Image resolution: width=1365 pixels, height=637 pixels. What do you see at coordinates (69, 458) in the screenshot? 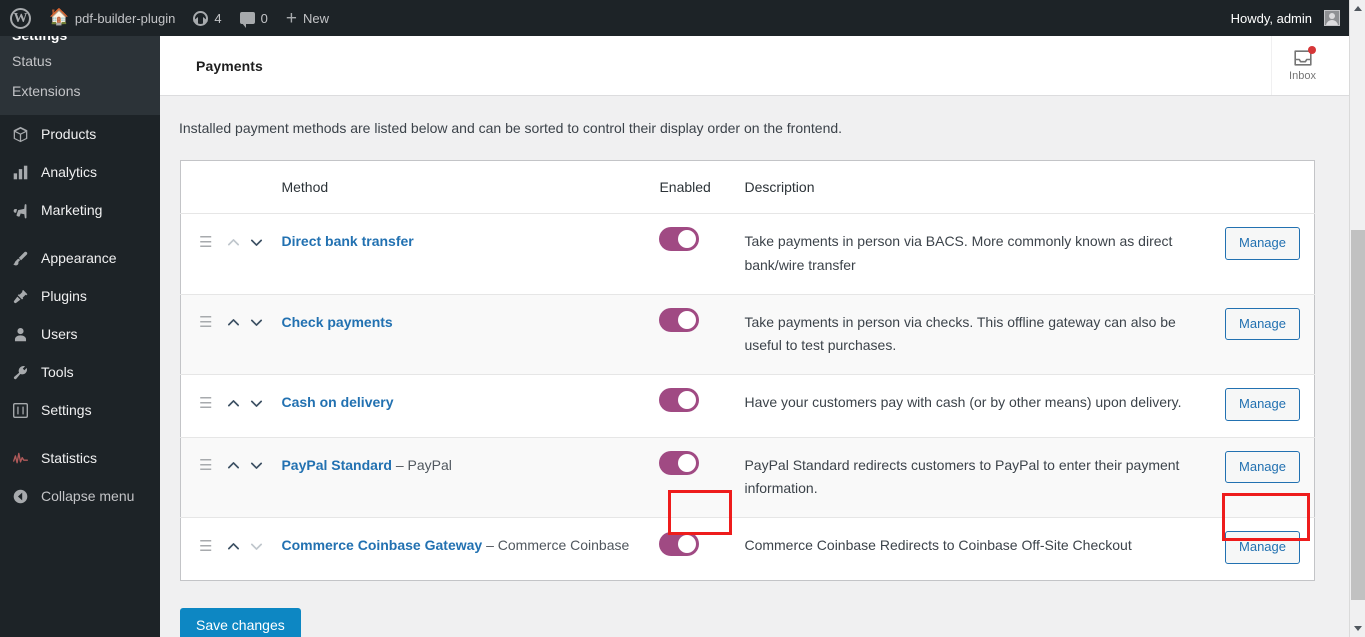
I see `sidebar-item-label: Statistics` at bounding box center [69, 458].